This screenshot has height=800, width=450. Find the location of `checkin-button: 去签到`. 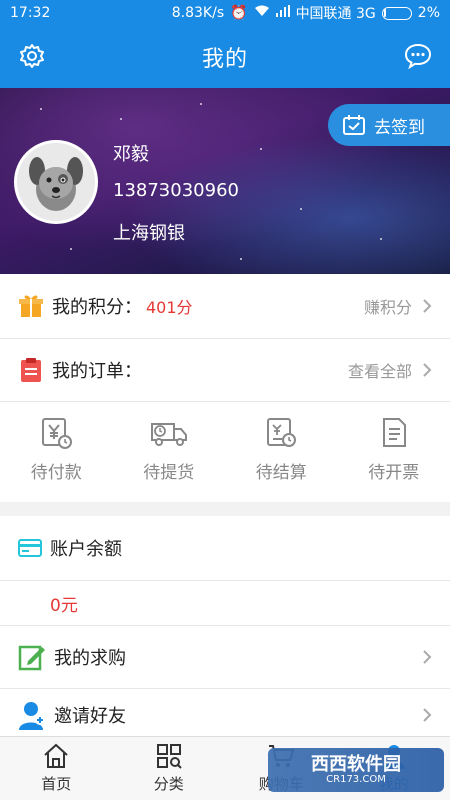

checkin-button: 去签到 is located at coordinates (389, 125).